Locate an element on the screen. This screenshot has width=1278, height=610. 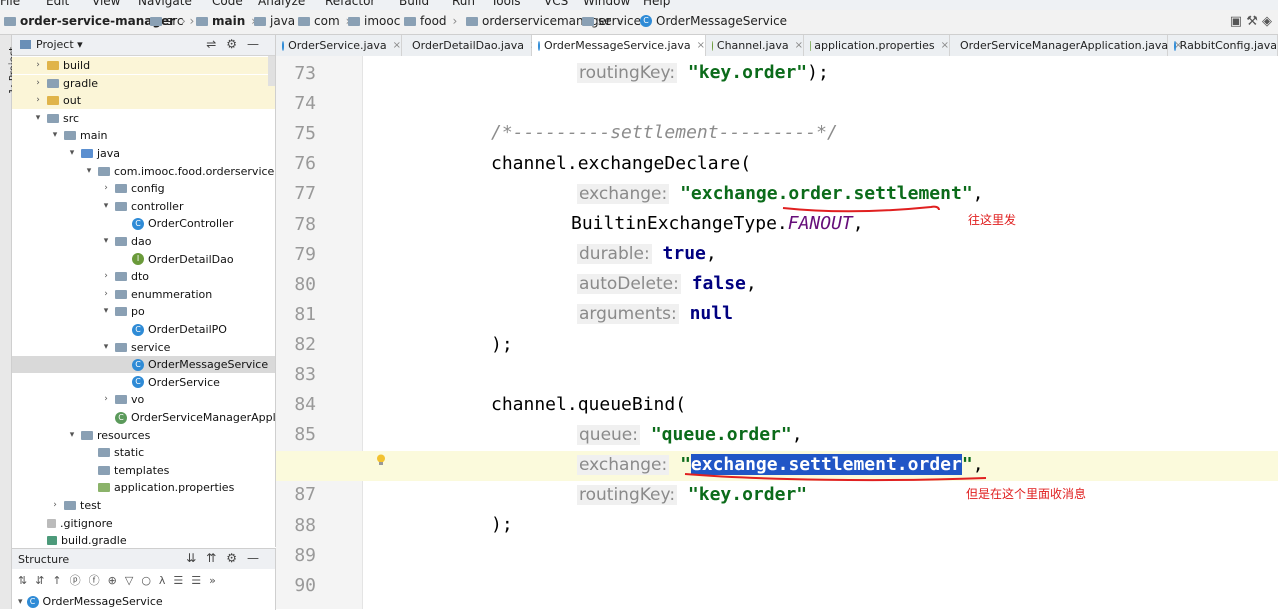
tree-item: COrderController is located at coordinates (143, 223).